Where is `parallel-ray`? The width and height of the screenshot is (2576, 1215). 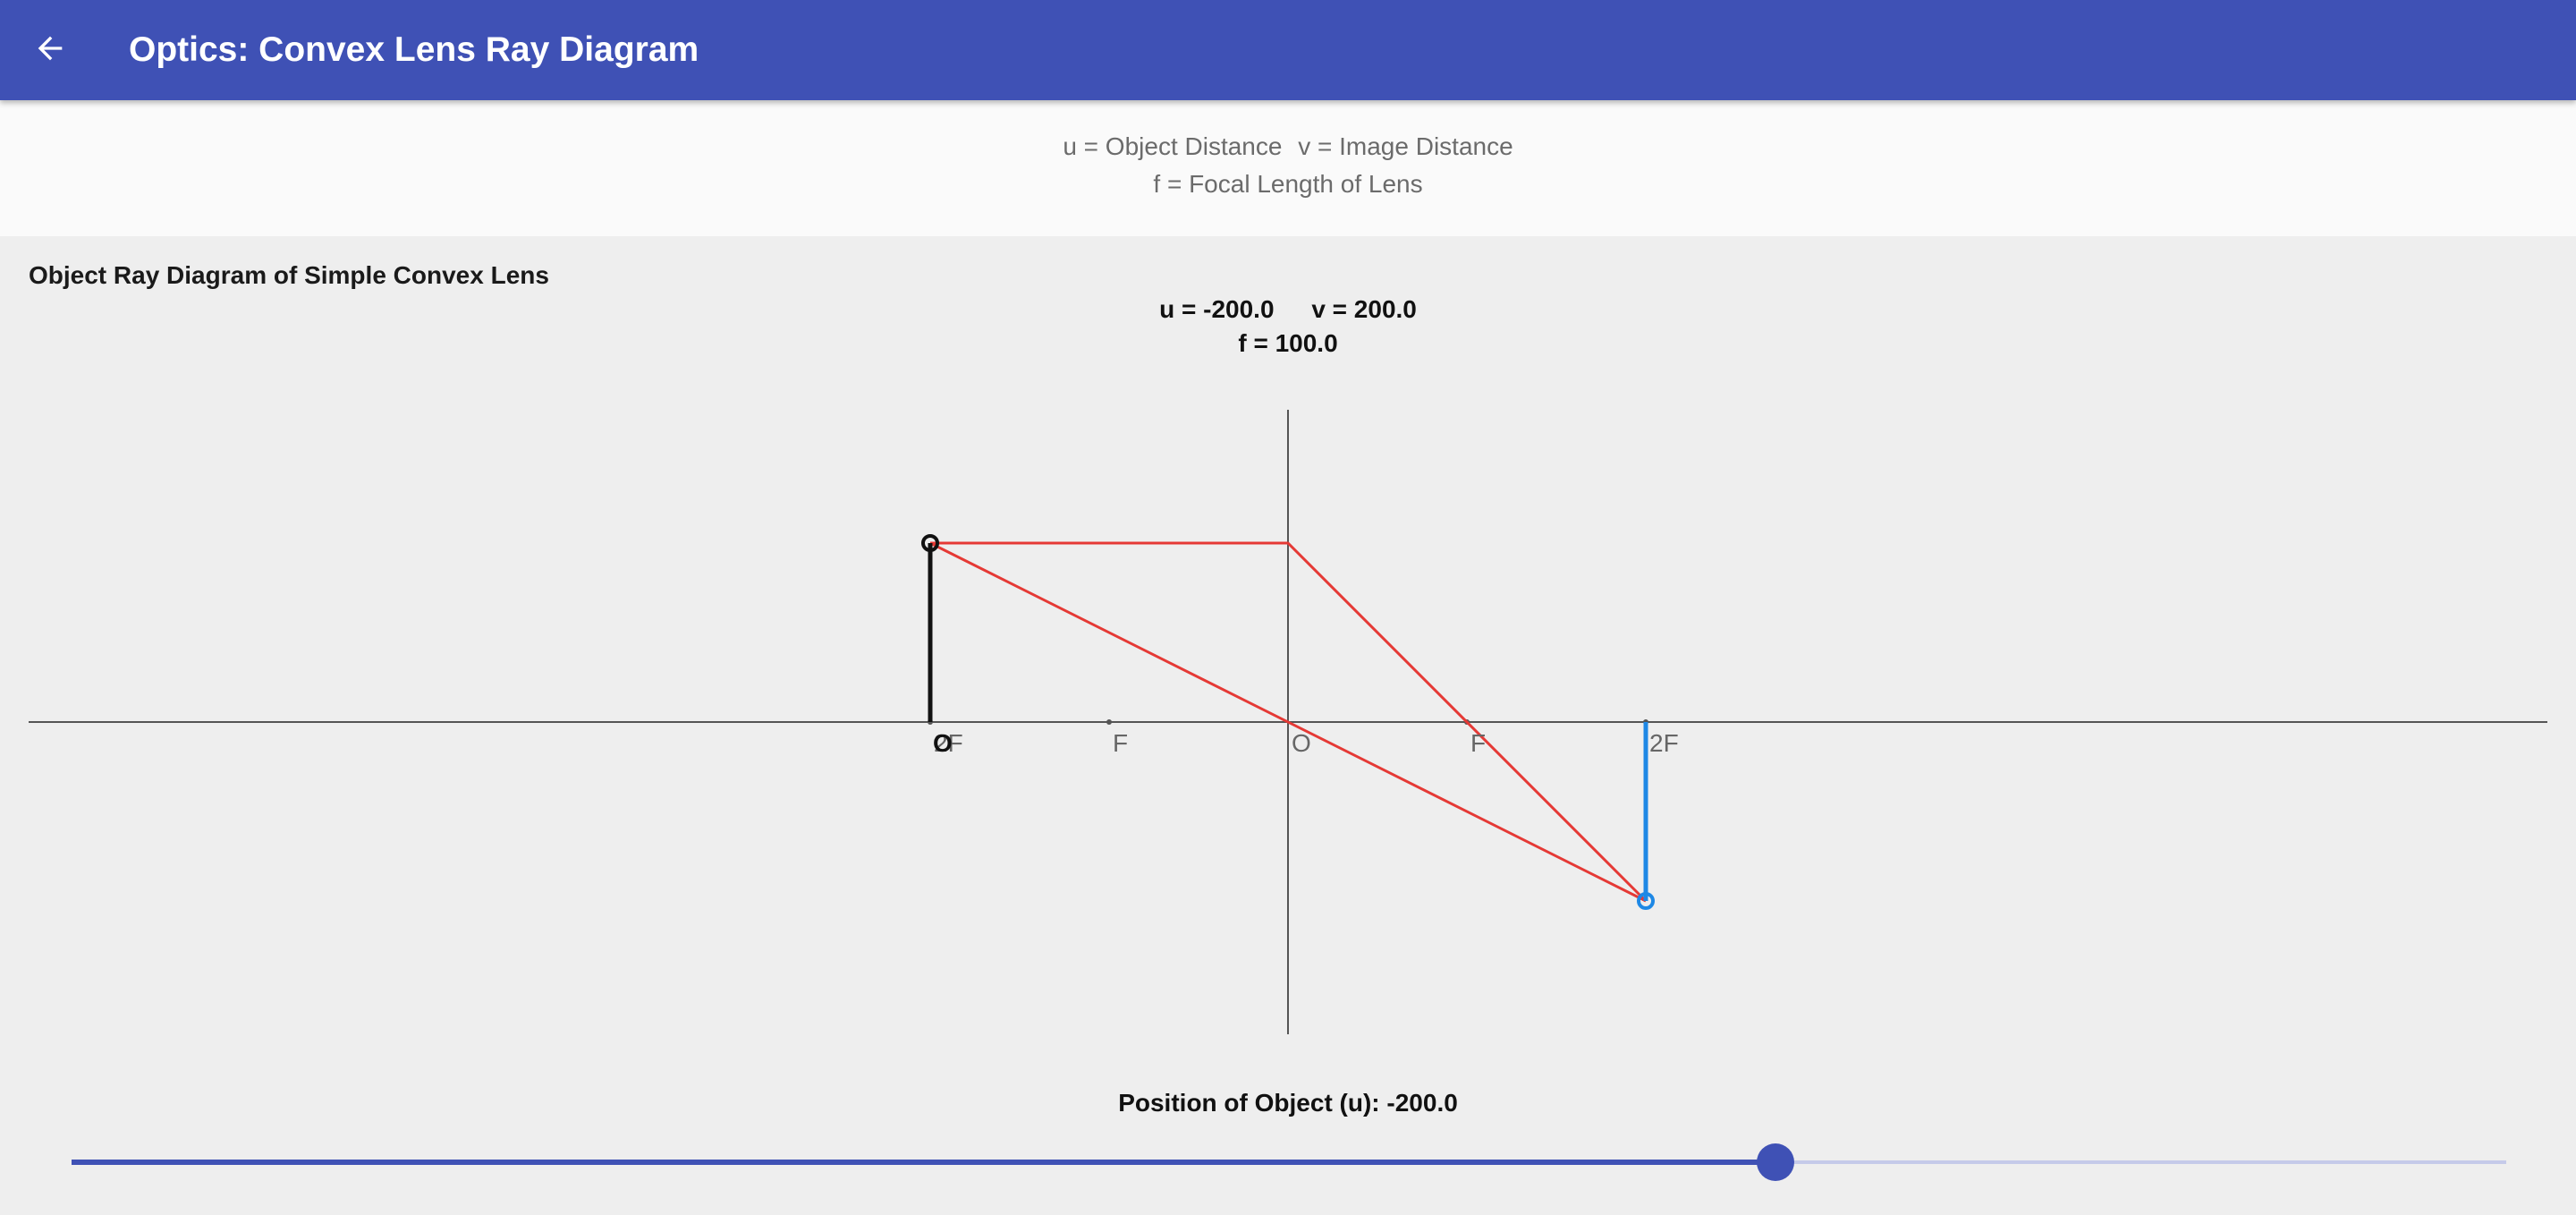
parallel-ray is located at coordinates (1289, 722).